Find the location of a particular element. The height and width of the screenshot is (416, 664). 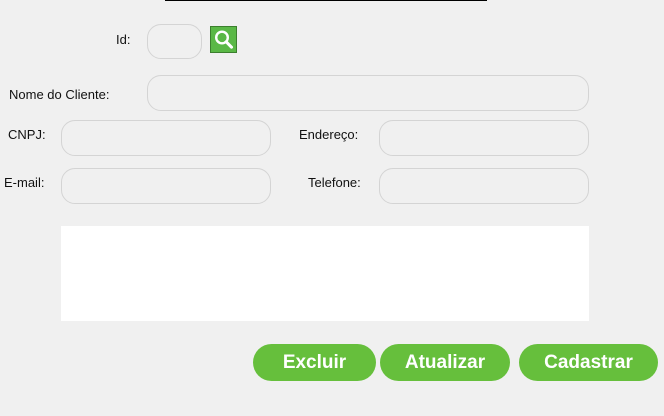

id-label: Id: is located at coordinates (123, 39).